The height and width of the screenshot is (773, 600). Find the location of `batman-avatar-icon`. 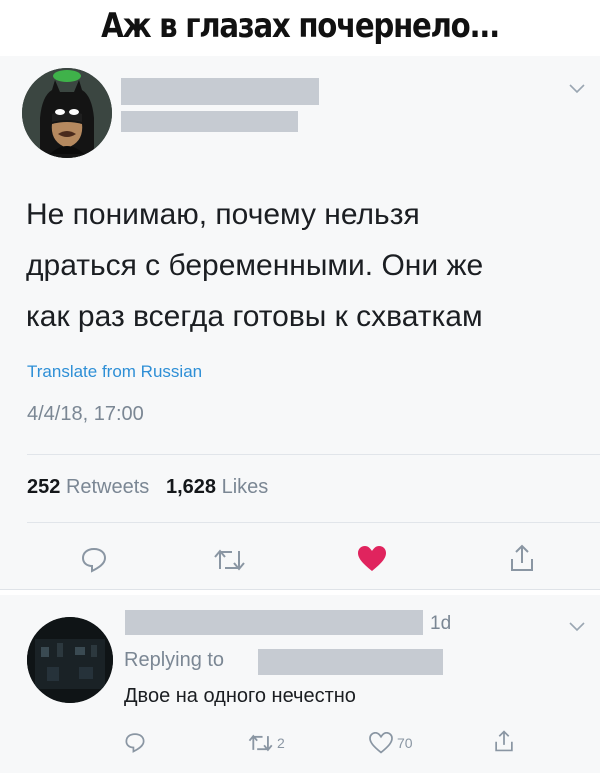

batman-avatar-icon is located at coordinates (67, 113).